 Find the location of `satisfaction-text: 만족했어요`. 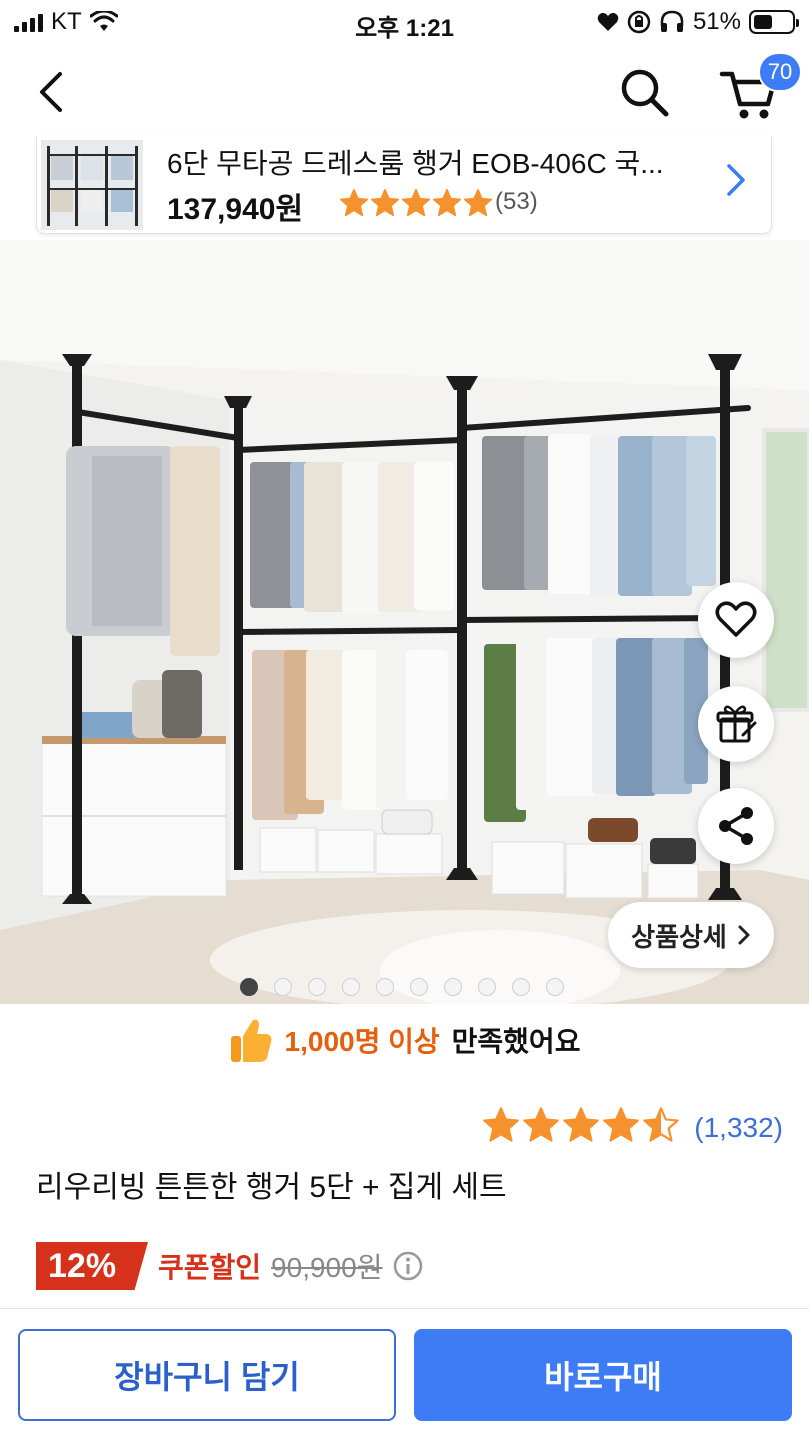

satisfaction-text: 만족했어요 is located at coordinates (516, 1041).